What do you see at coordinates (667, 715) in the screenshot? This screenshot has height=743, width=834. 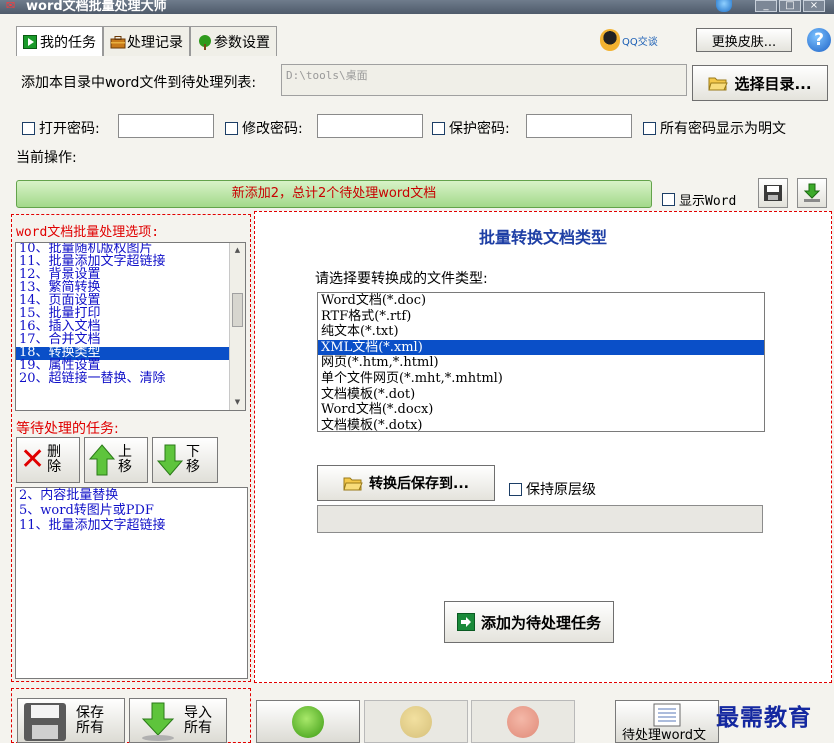 I see `document-list-icon` at bounding box center [667, 715].